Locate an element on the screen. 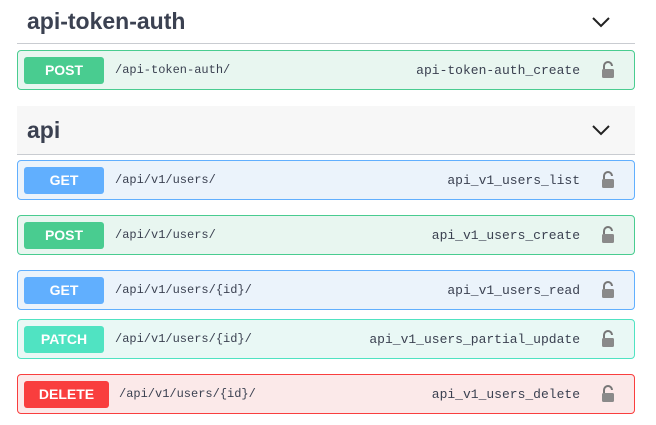  section-title: api is located at coordinates (44, 129).